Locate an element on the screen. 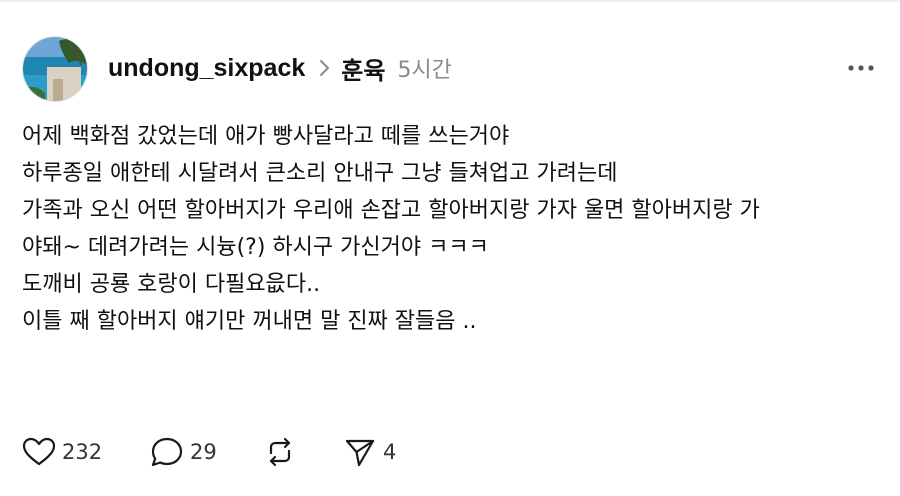  author-username: undong_sixpack is located at coordinates (206, 68).